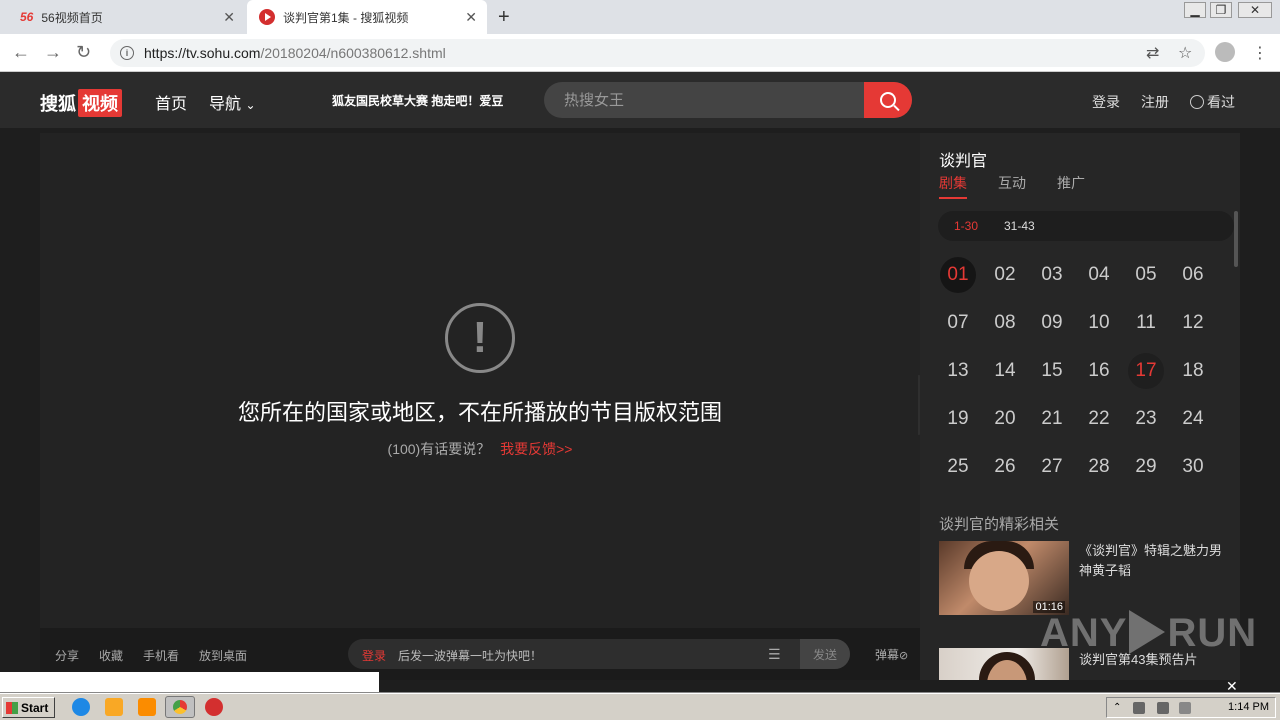 The image size is (1280, 720). What do you see at coordinates (1099, 419) in the screenshot?
I see `episode-button: 22` at bounding box center [1099, 419].